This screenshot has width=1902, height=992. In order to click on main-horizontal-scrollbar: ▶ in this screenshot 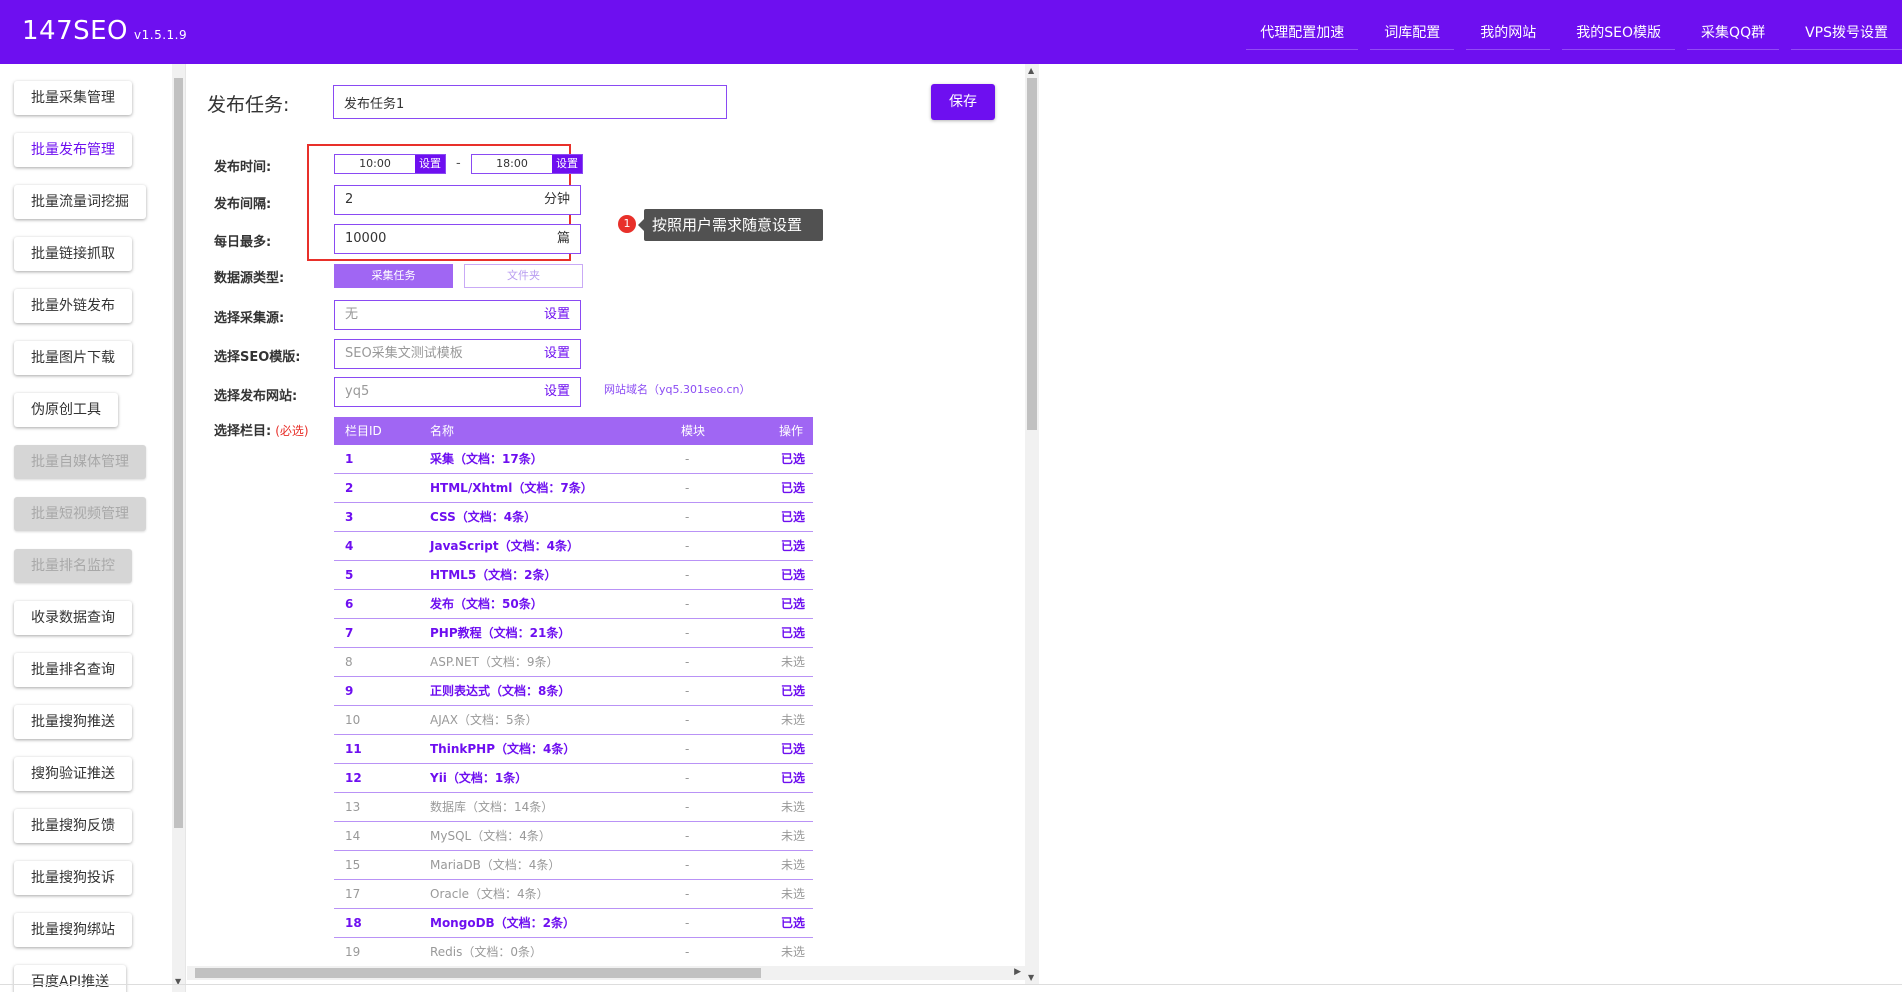, I will do `click(606, 973)`.